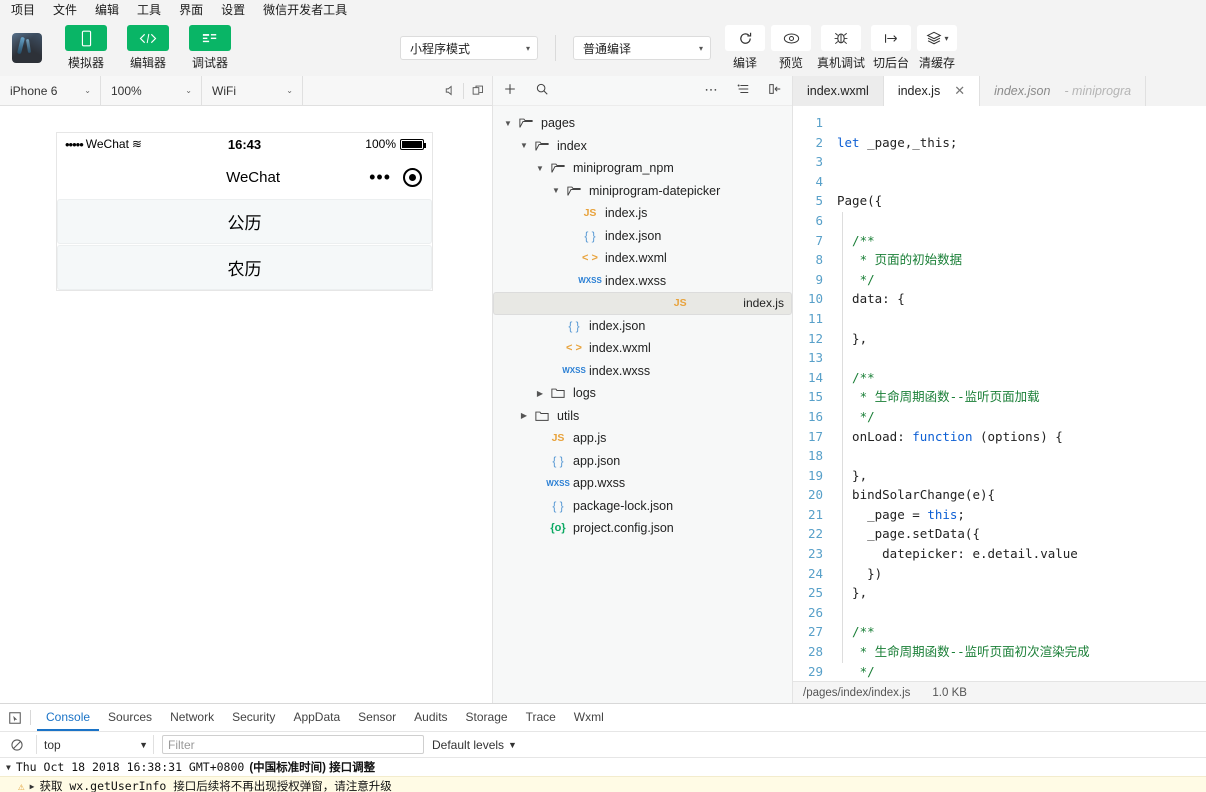 This screenshot has width=1206, height=792. Describe the element at coordinates (191, 10) in the screenshot. I see `menu-item-4: 界面` at that location.